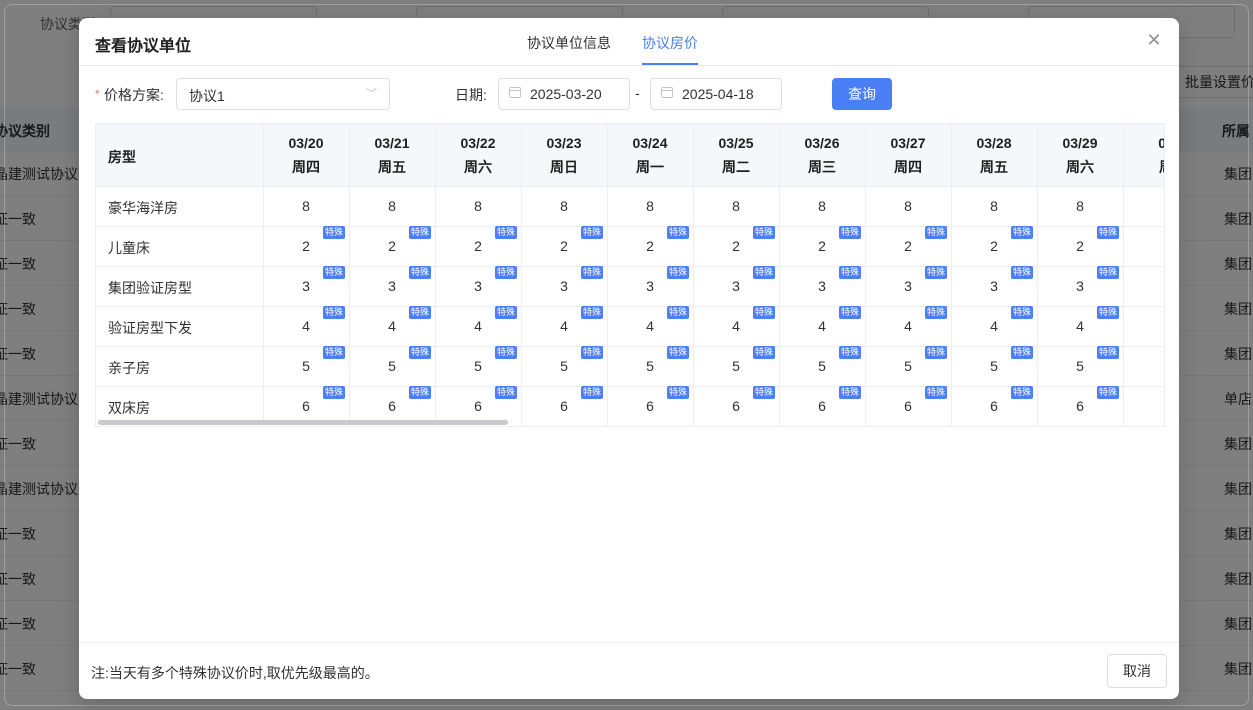 The width and height of the screenshot is (1253, 710). Describe the element at coordinates (235, 673) in the screenshot. I see `footer-note: 注:当天有多个特殊协议价时,取优先级最高的。` at that location.